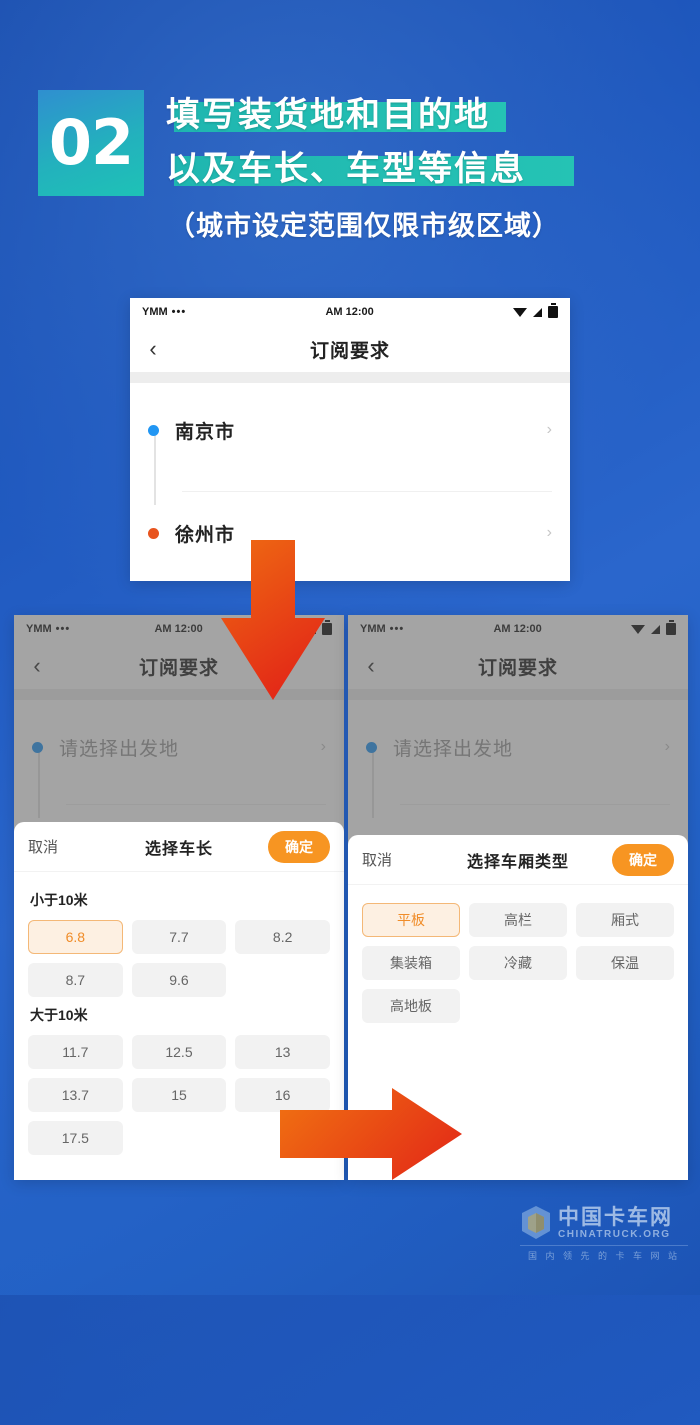 This screenshot has height=1425, width=700. Describe the element at coordinates (536, 1222) in the screenshot. I see `cube-logo-icon` at that location.